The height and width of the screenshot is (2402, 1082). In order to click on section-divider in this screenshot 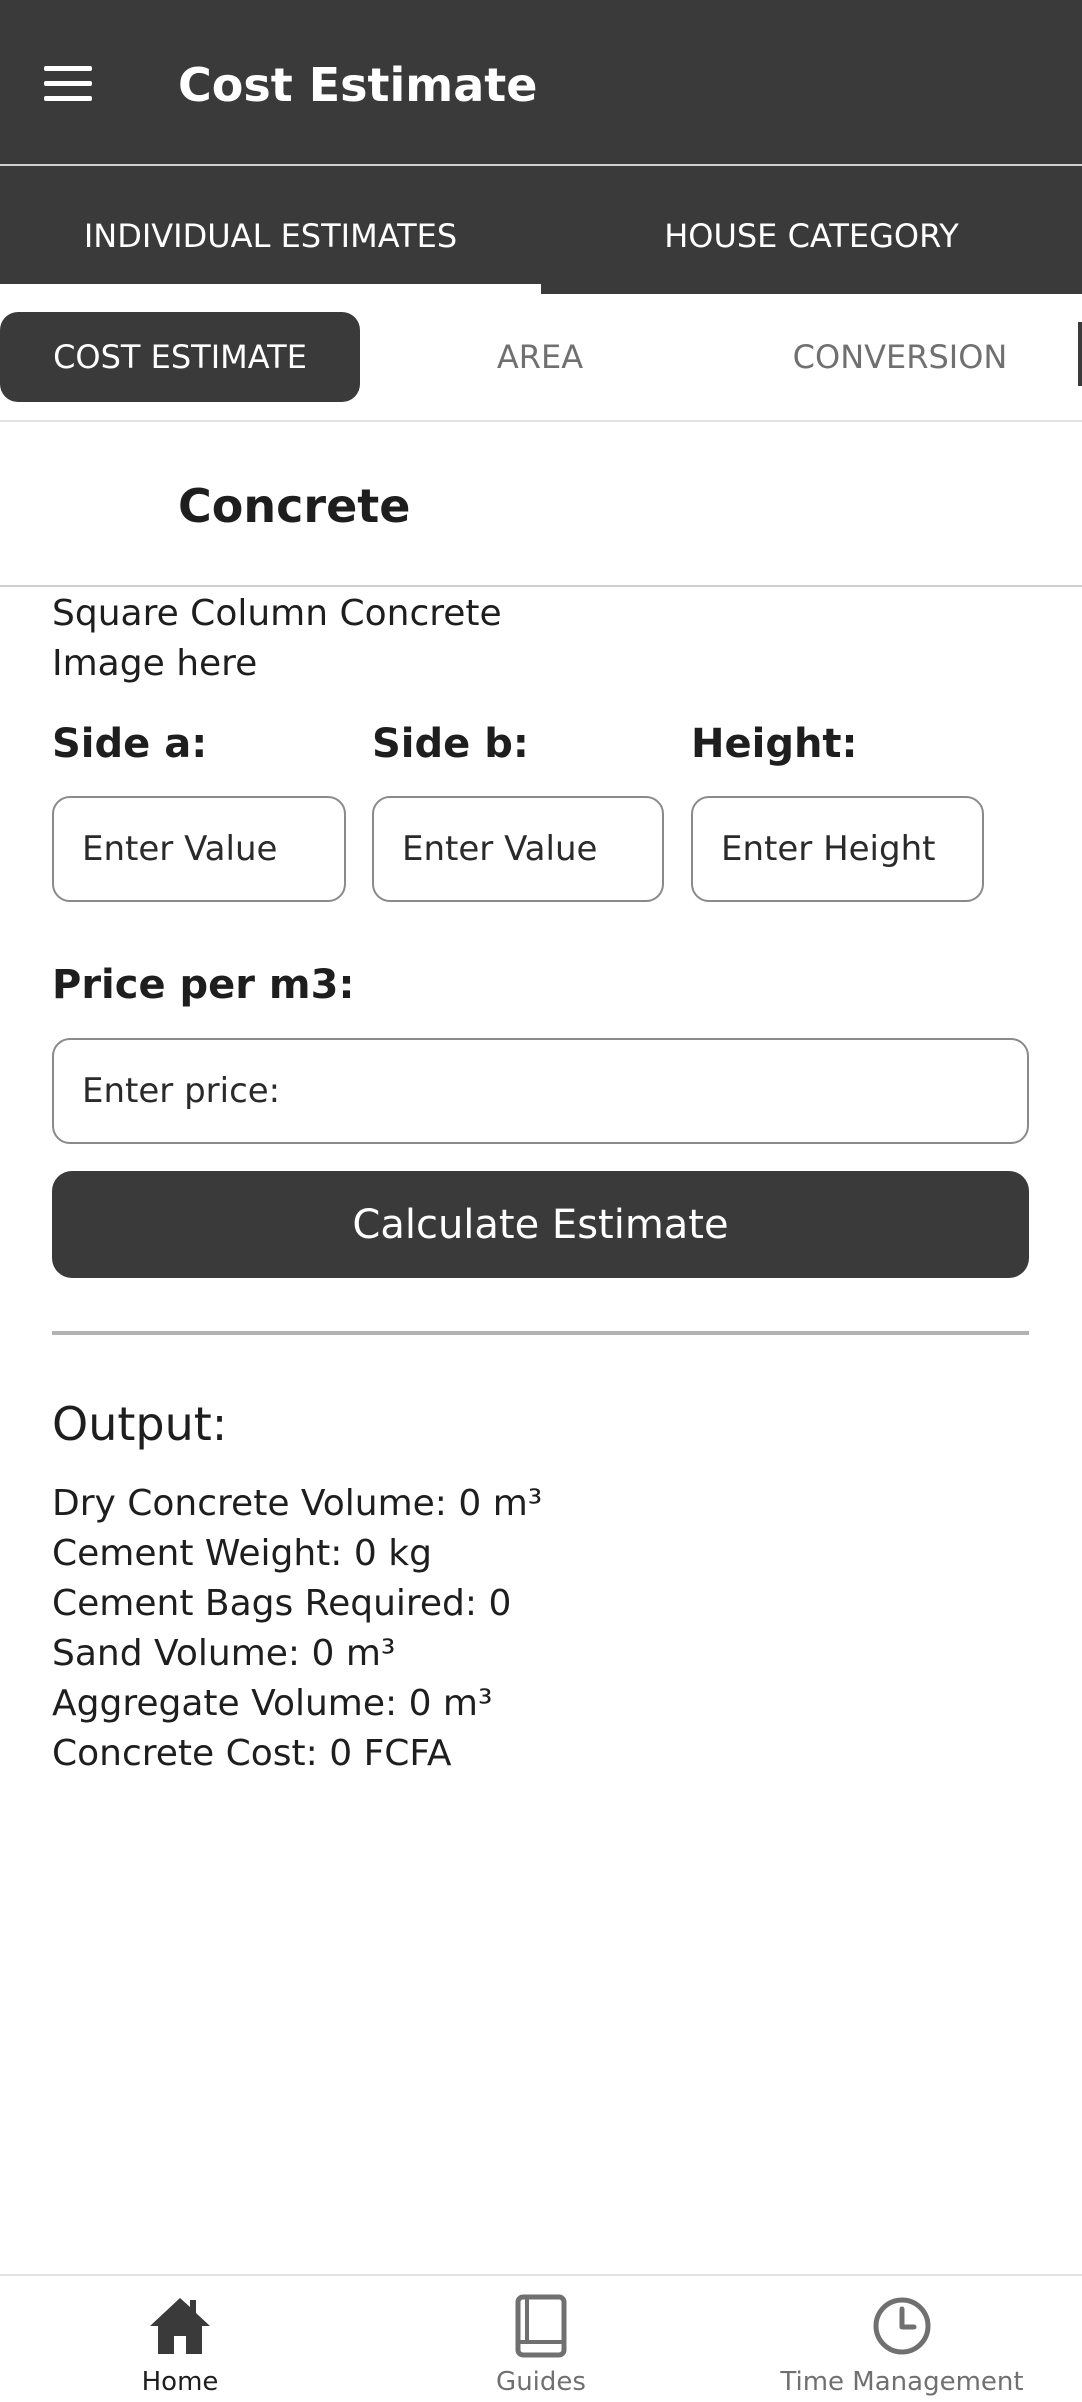, I will do `click(541, 586)`.